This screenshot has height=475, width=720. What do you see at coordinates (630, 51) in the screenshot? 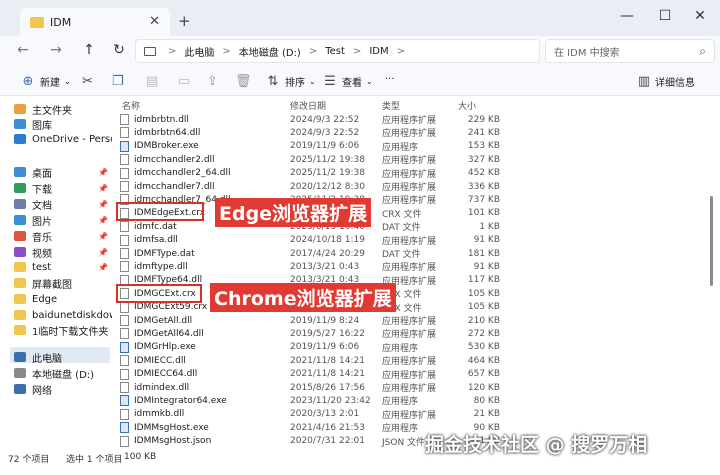
I see `search-box: 在 IDM 中搜索 ⌕` at bounding box center [630, 51].